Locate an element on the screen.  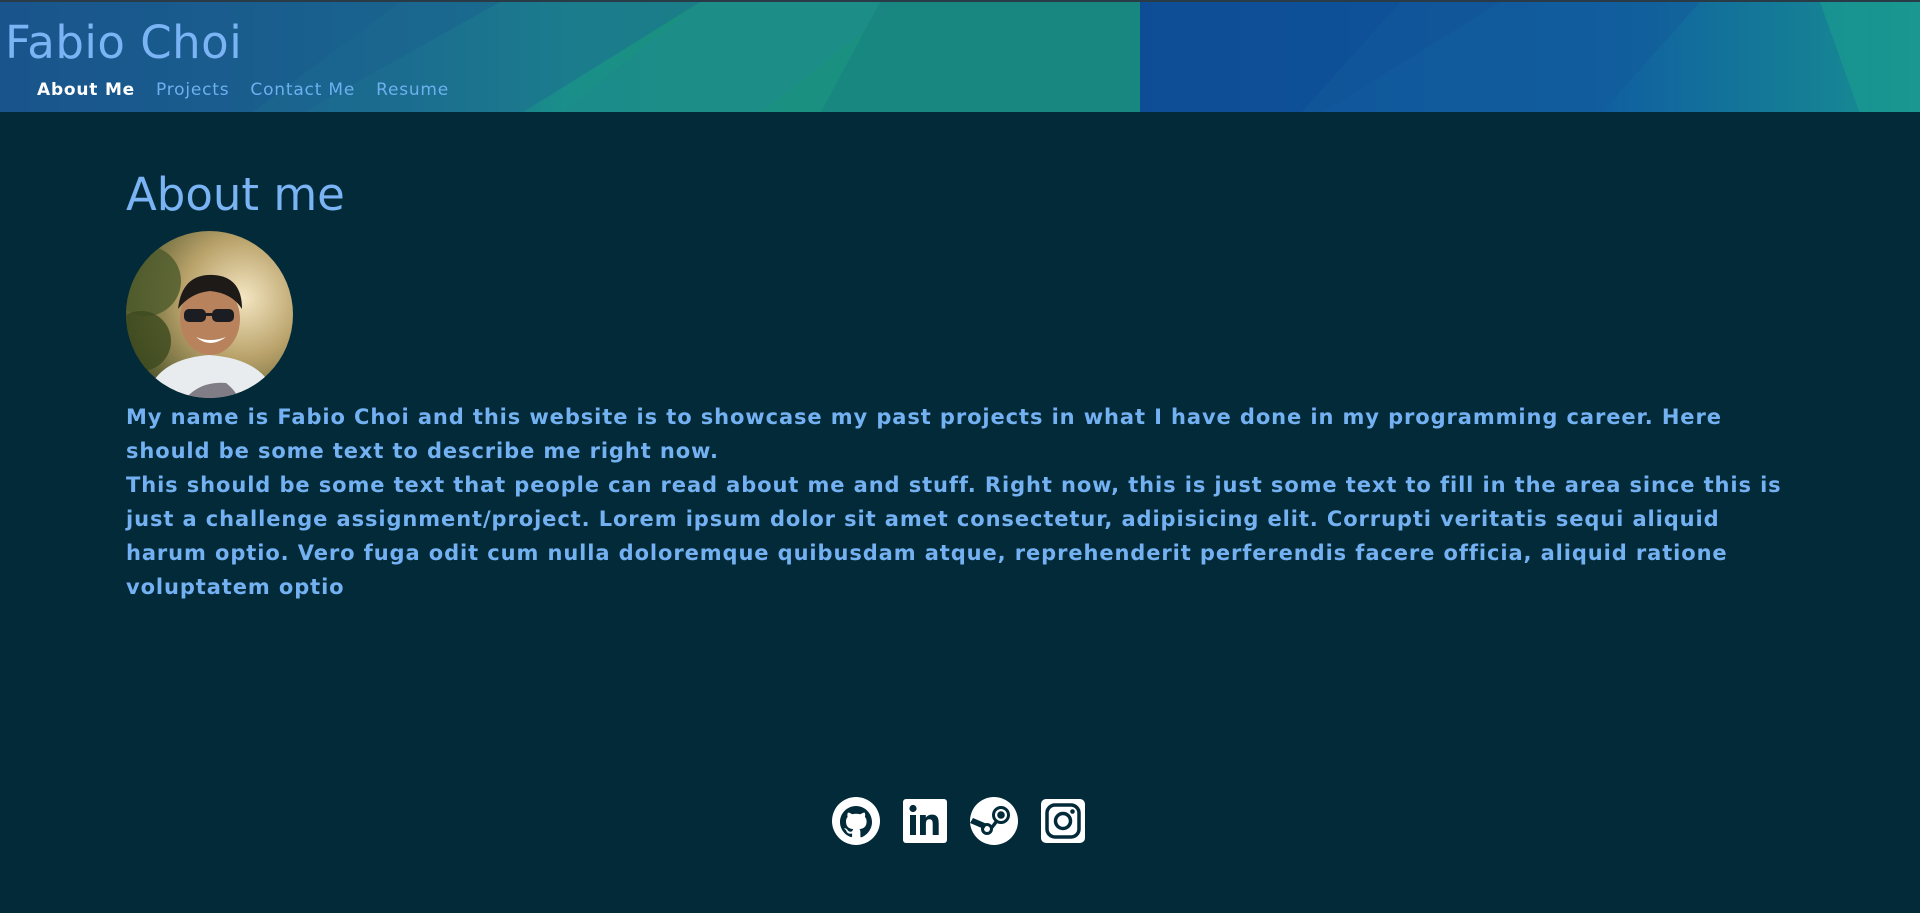
site-title: Fabio Choi is located at coordinates (123, 43).